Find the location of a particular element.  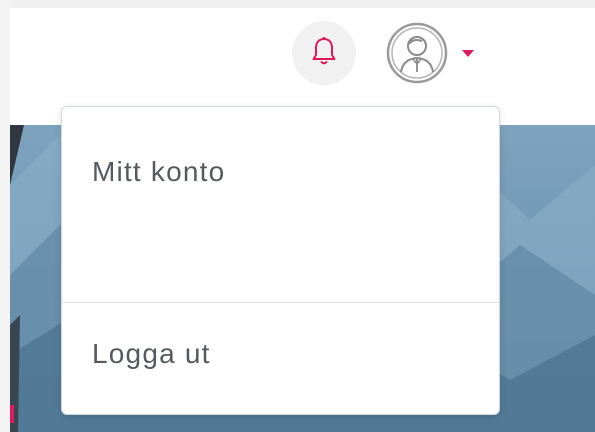

caret-down-icon is located at coordinates (468, 53).